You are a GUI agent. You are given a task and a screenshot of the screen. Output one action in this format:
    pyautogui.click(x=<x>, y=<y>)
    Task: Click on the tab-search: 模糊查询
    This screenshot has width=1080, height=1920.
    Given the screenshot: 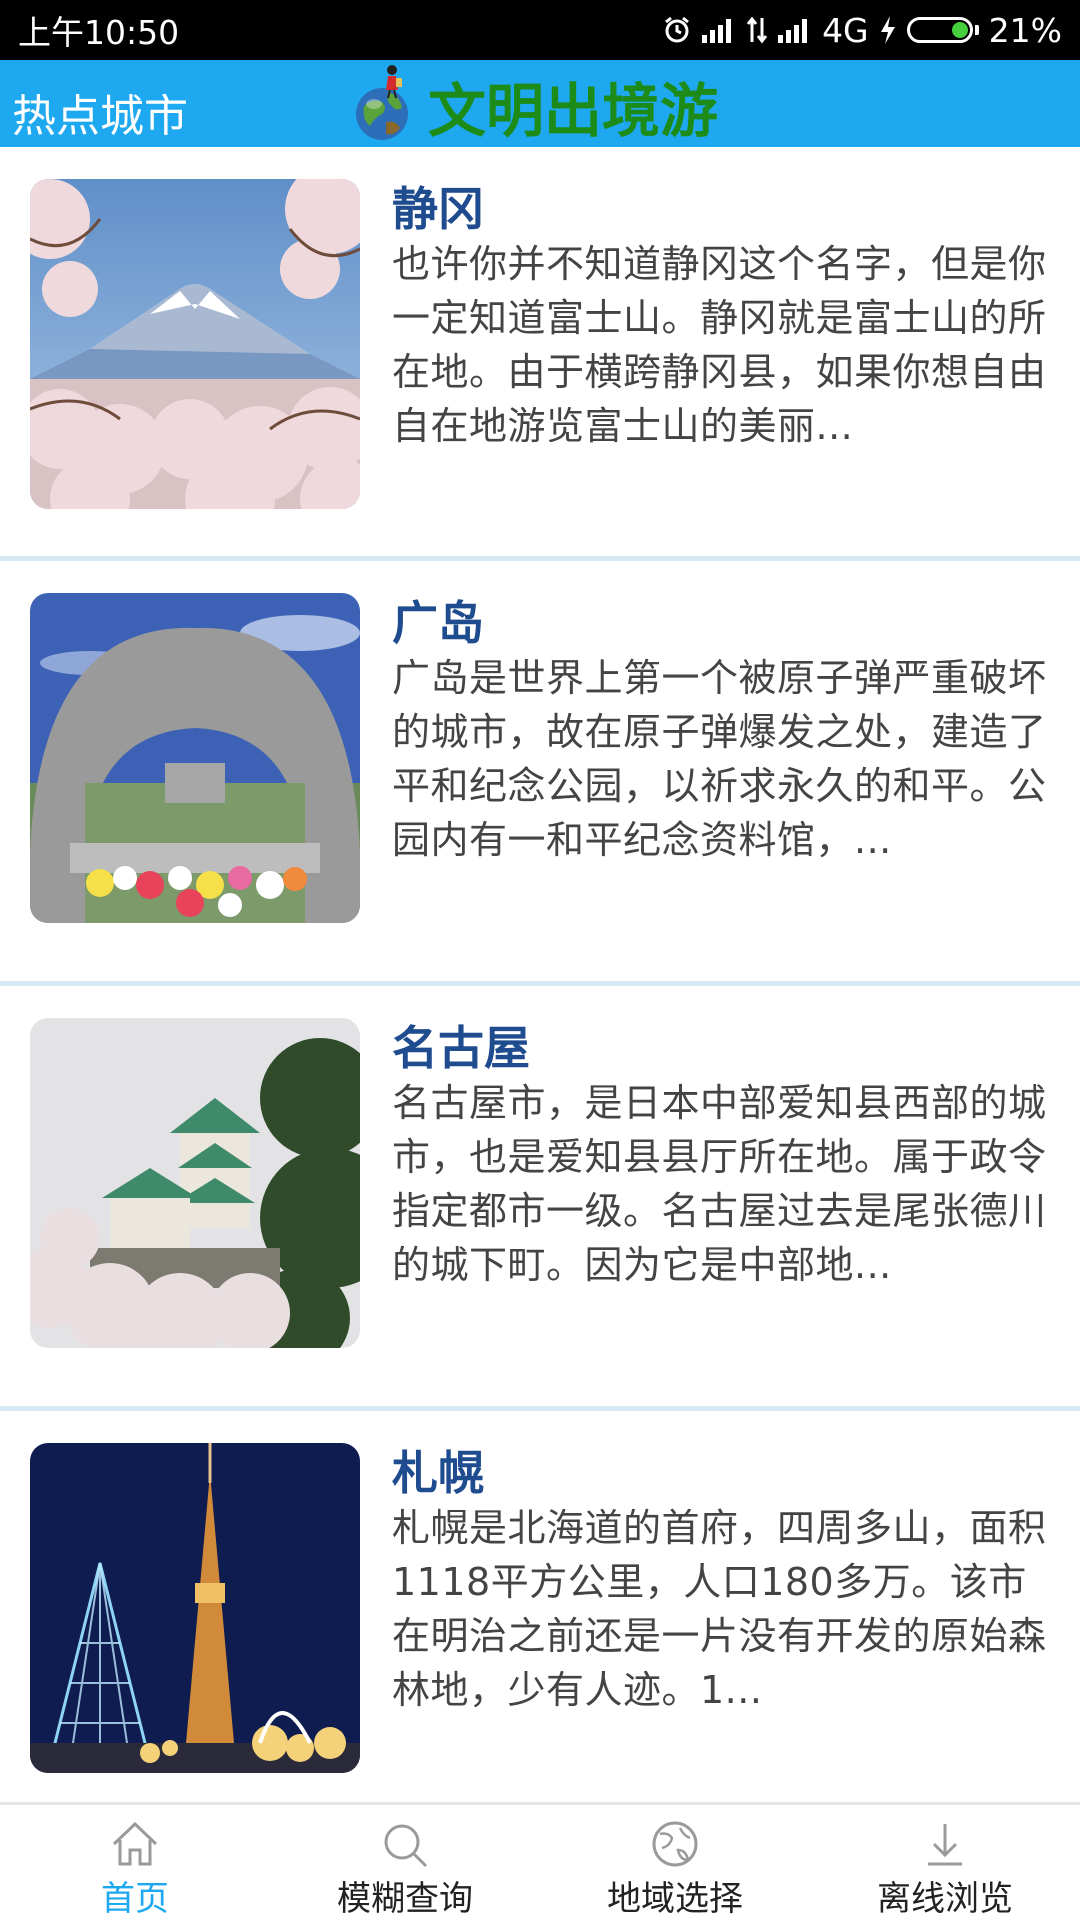 What is the action you would take?
    pyautogui.click(x=405, y=1862)
    